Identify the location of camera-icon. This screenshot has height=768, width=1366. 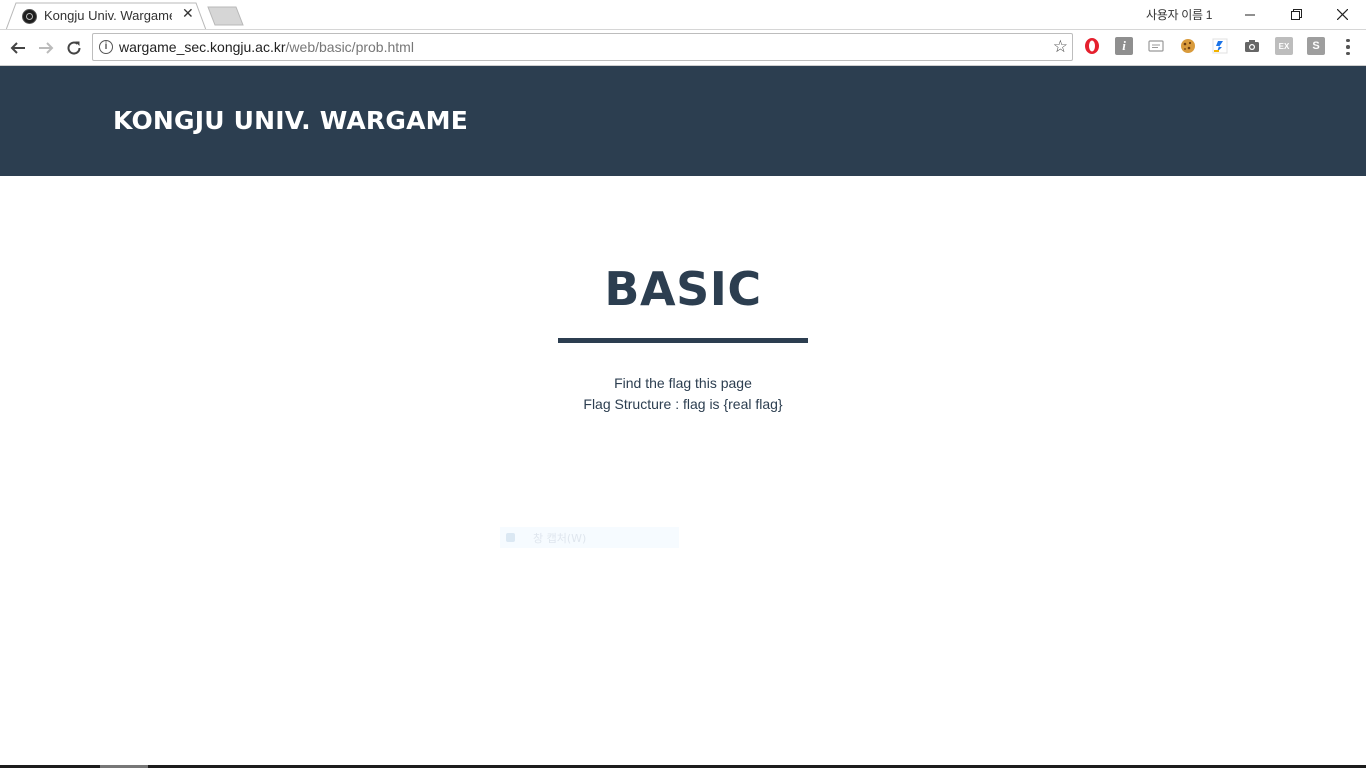
(1252, 46).